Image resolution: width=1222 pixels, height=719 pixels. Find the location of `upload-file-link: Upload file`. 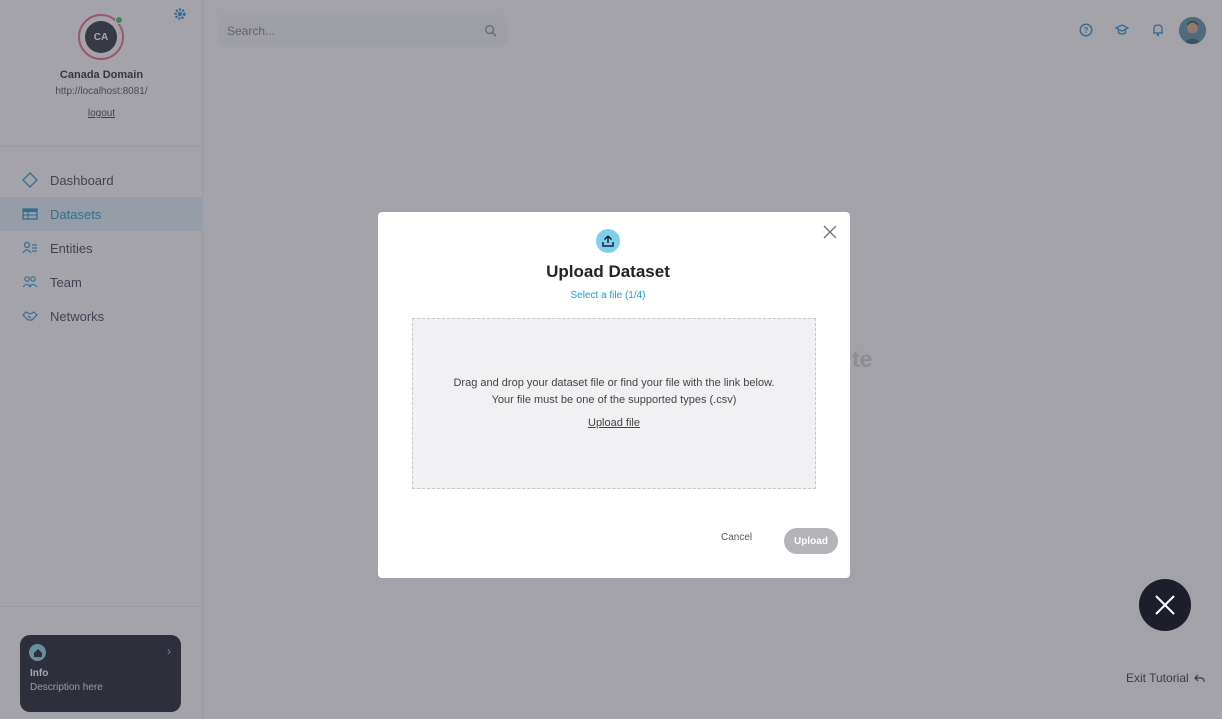

upload-file-link: Upload file is located at coordinates (614, 423).